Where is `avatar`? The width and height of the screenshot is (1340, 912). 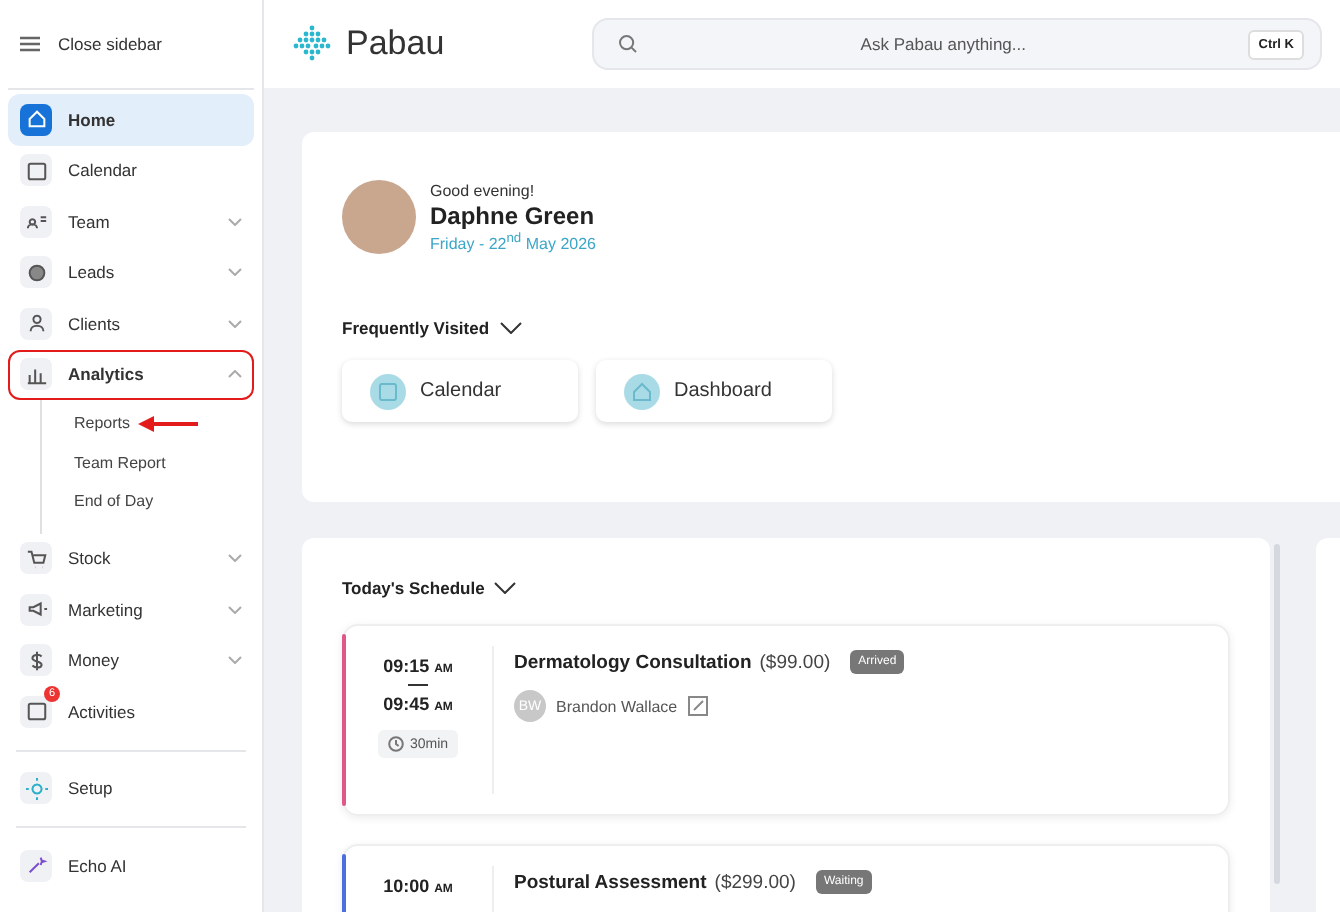 avatar is located at coordinates (379, 217).